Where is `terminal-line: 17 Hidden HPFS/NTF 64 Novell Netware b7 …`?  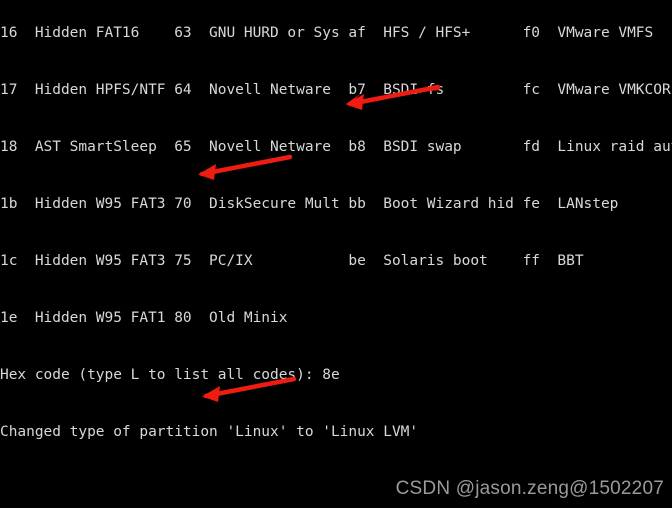 terminal-line: 17 Hidden HPFS/NTF 64 Novell Netware b7 … is located at coordinates (336, 90).